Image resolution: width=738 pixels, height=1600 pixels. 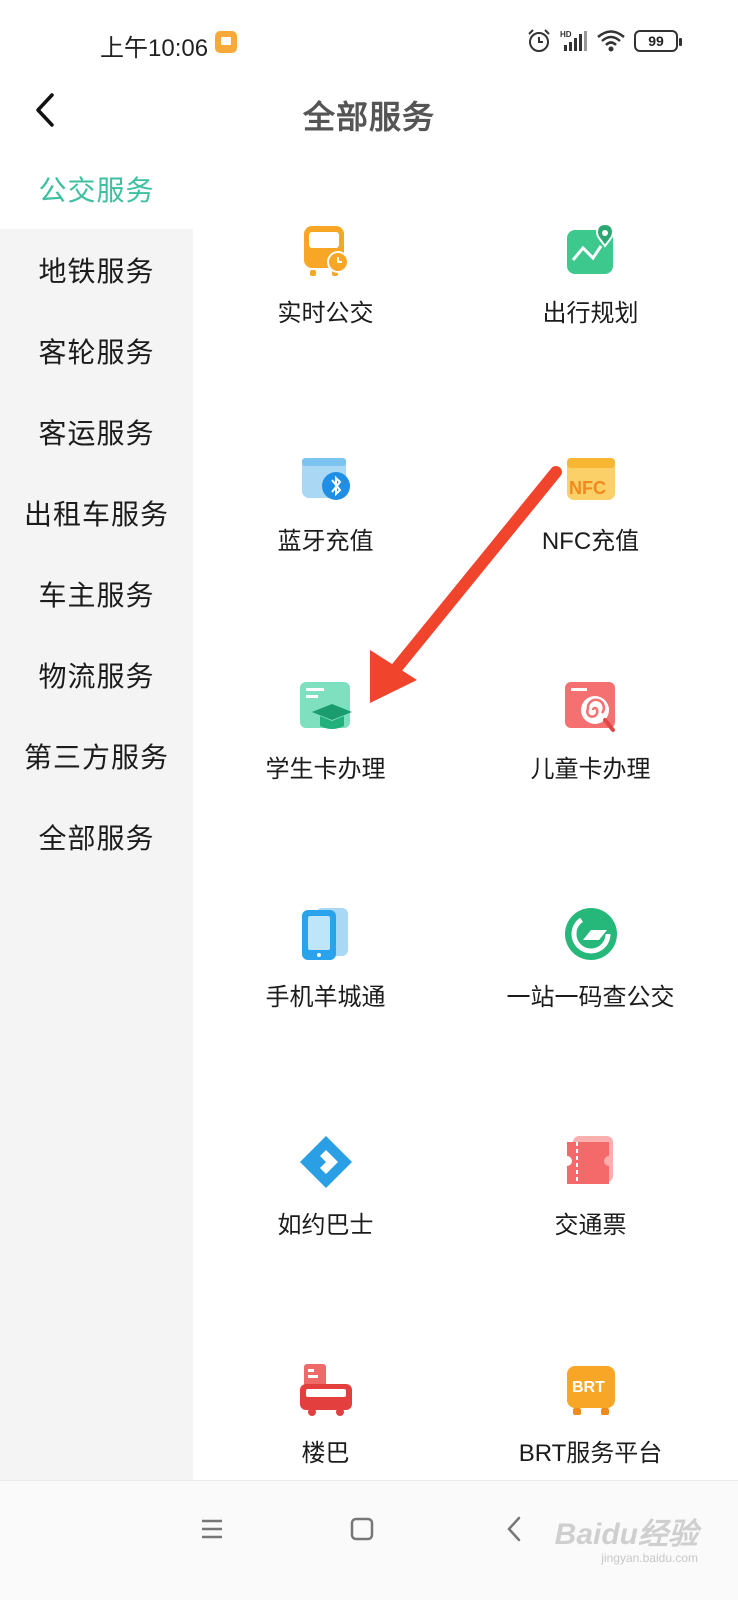 I want to click on service-label: 一站一码查公交, so click(x=590, y=997).